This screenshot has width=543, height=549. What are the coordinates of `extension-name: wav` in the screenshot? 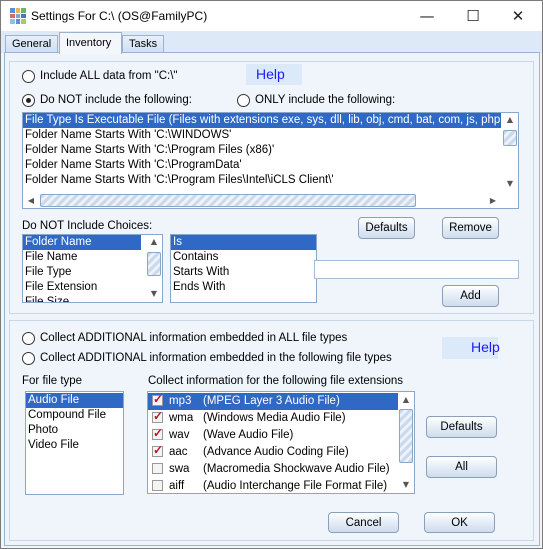 It's located at (179, 435).